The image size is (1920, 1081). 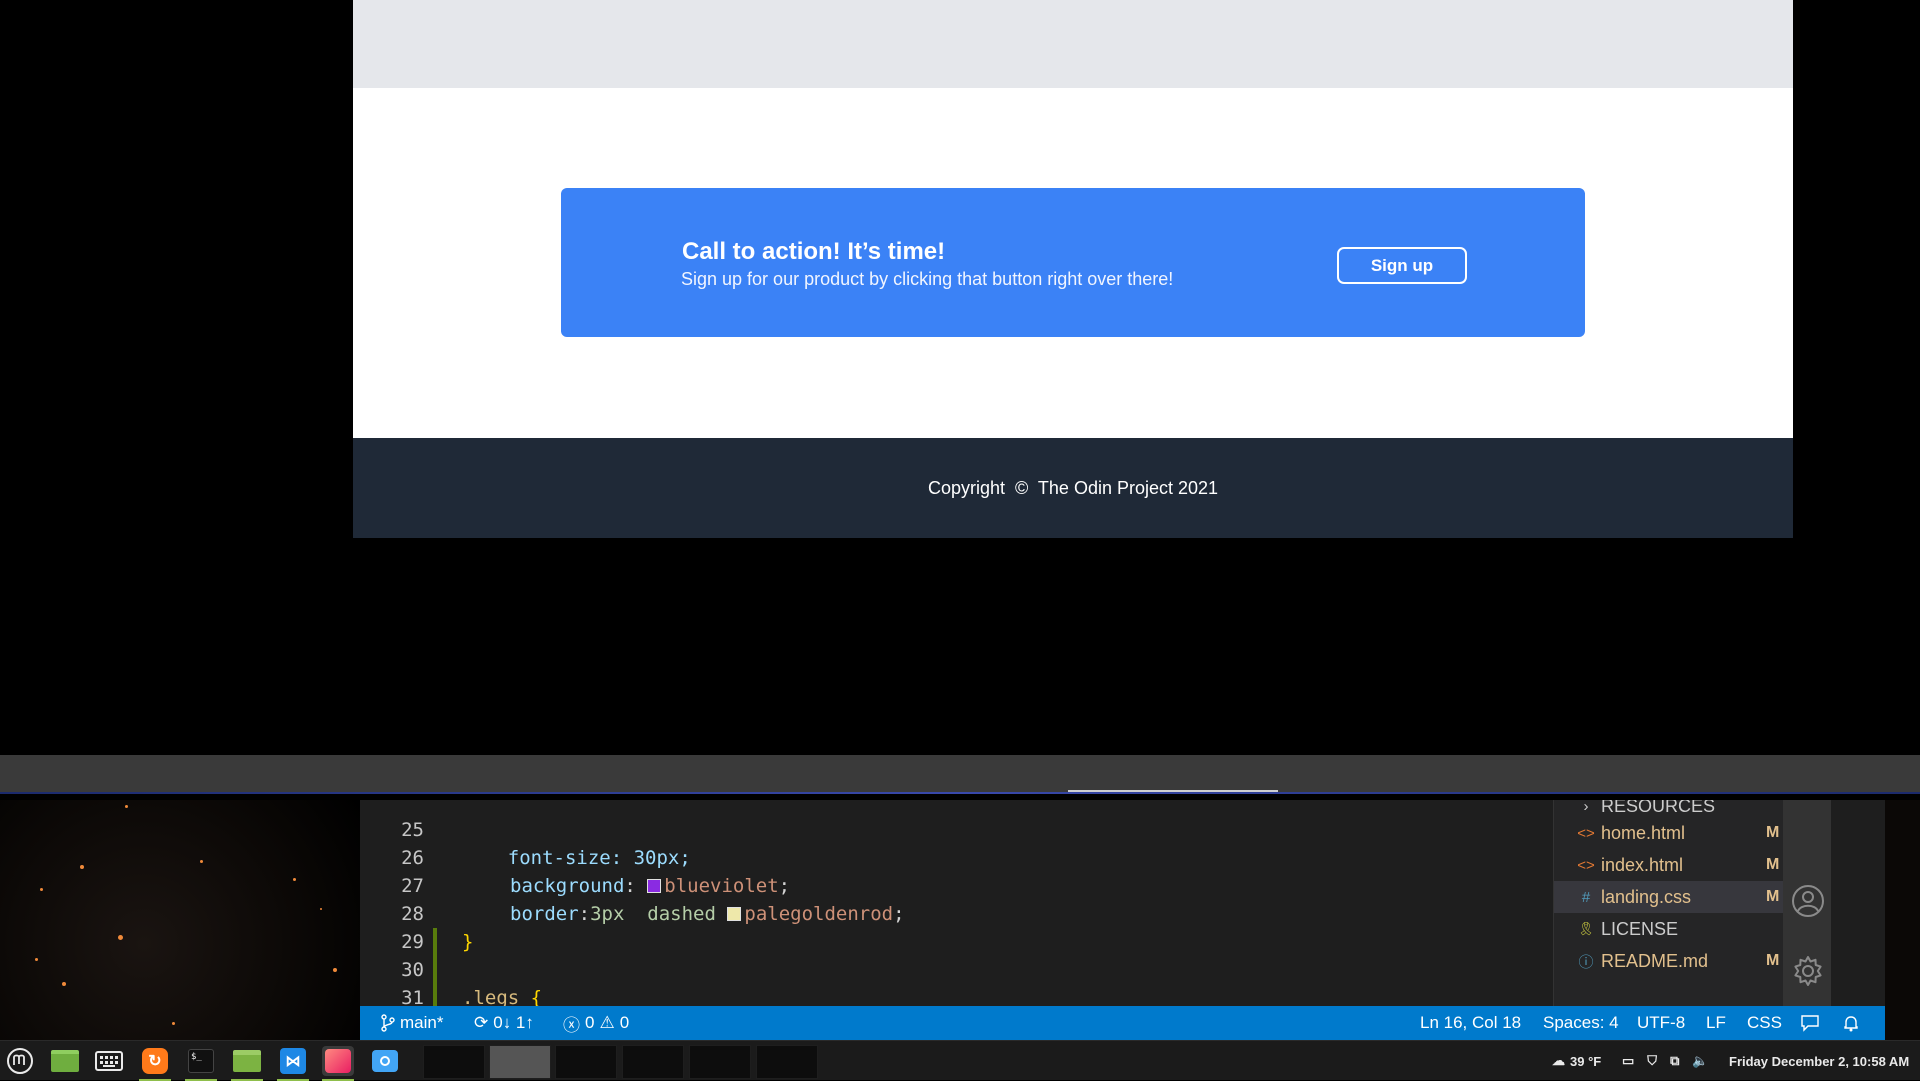 What do you see at coordinates (385, 1061) in the screenshot?
I see `screenshot-icon` at bounding box center [385, 1061].